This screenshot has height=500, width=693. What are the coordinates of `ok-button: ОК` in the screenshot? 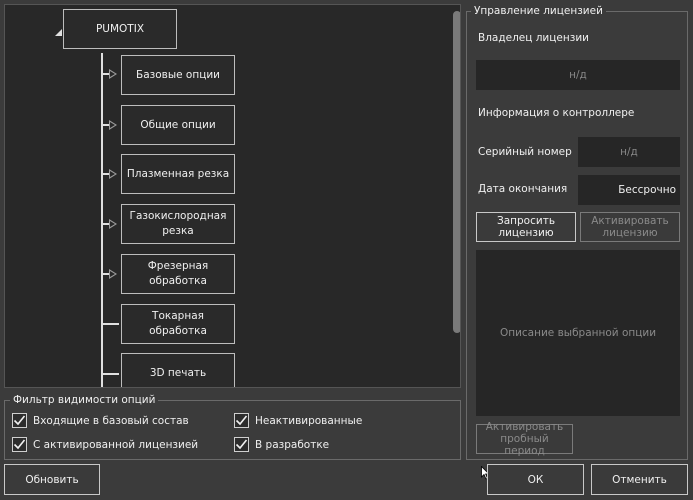 It's located at (535, 479).